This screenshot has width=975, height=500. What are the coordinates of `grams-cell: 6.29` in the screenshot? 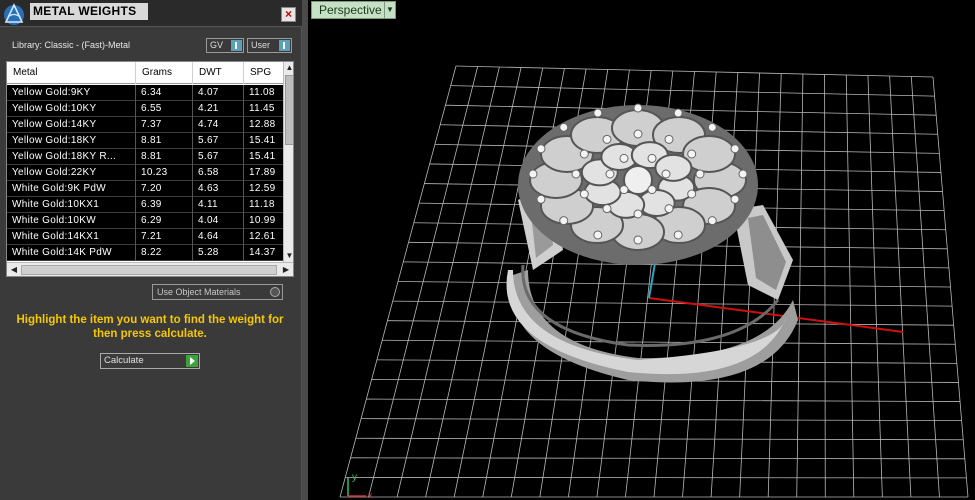 It's located at (164, 221).